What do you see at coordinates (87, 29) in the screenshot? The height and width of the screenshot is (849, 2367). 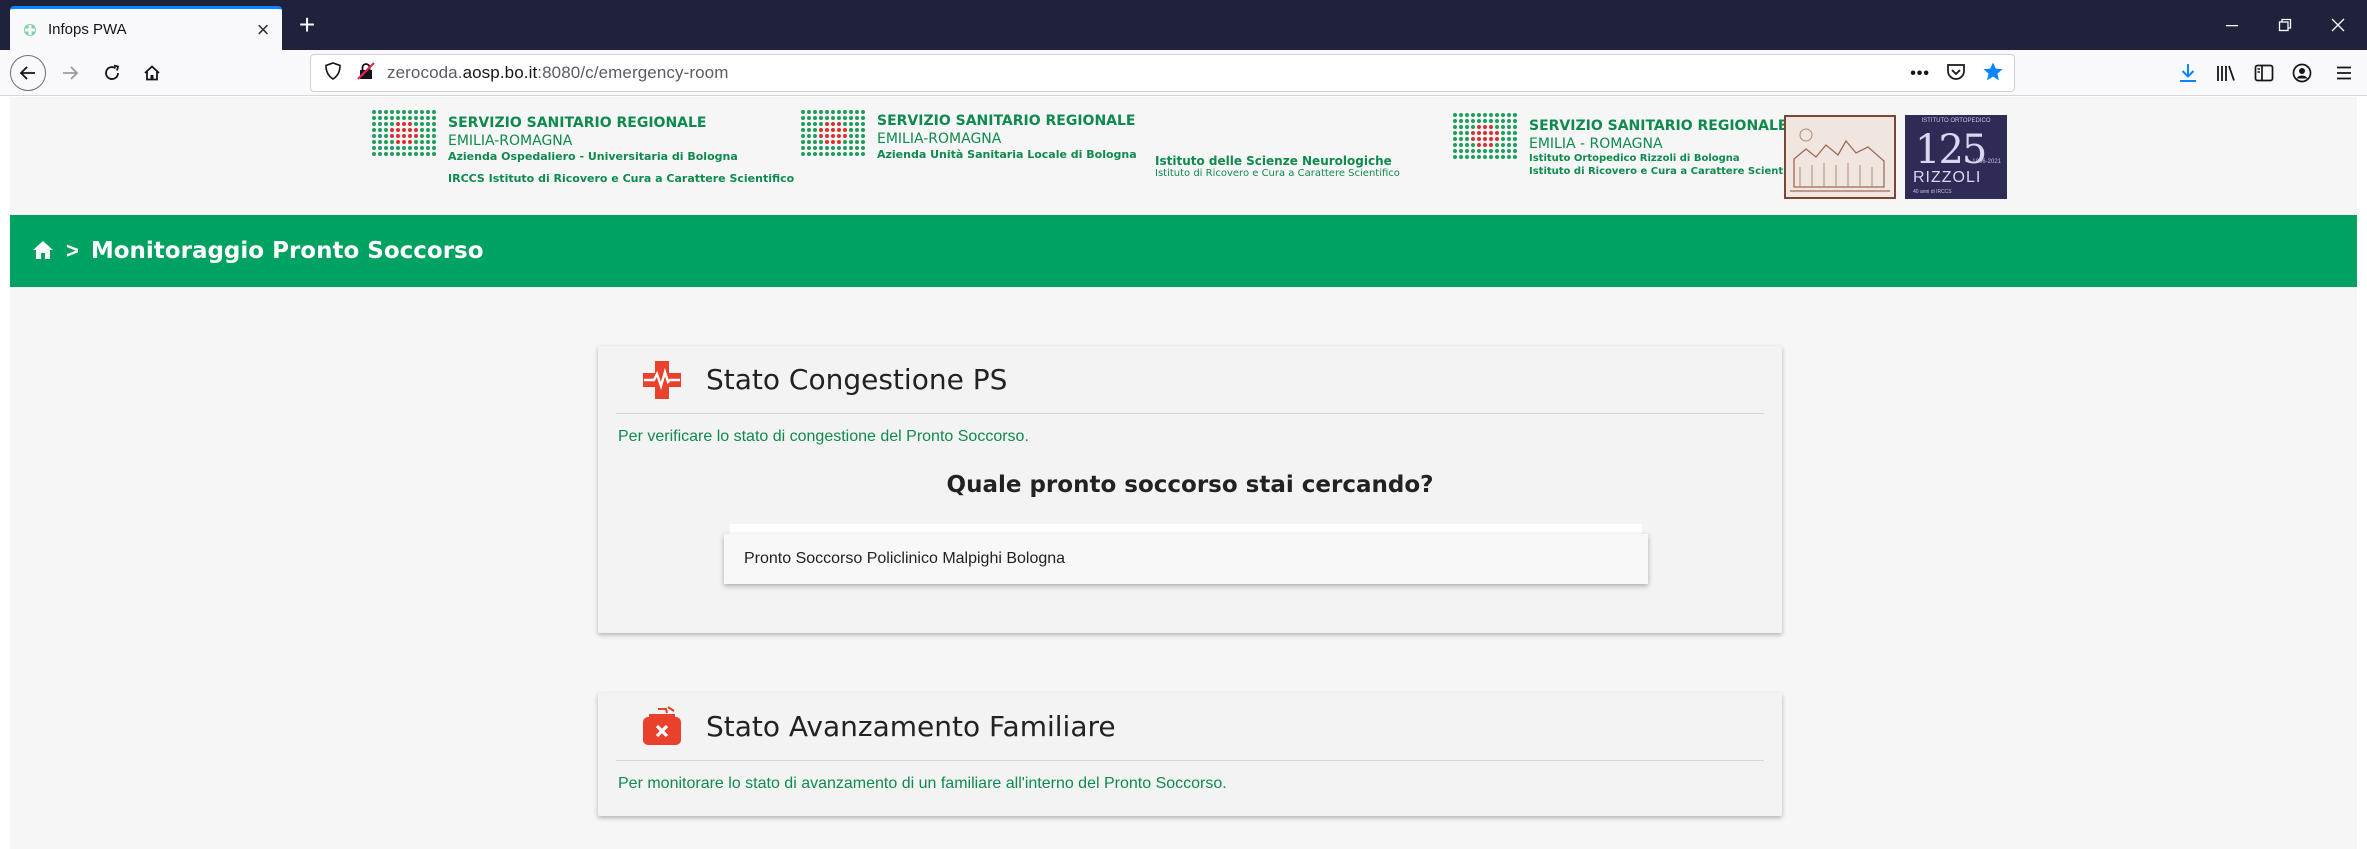 I see `tab-title: Infops PWA` at bounding box center [87, 29].